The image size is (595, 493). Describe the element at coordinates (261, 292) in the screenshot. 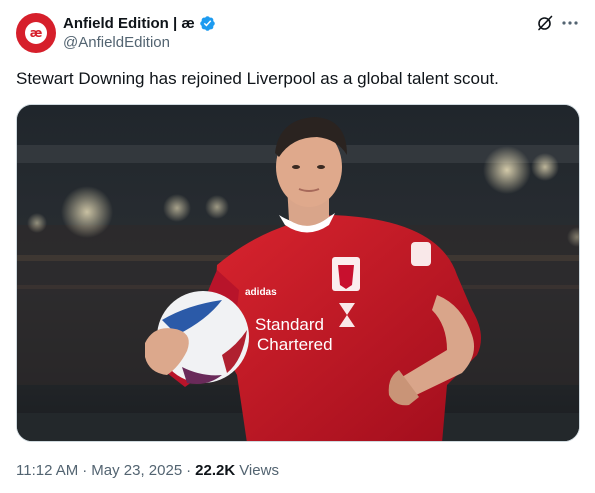

I see `kit-brand-text: adidas` at that location.